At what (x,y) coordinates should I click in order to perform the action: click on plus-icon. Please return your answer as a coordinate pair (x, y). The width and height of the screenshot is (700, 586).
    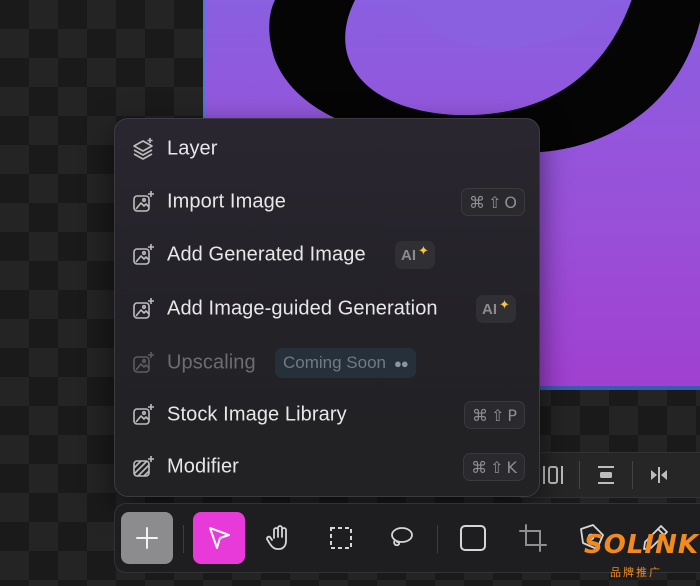
    Looking at the image, I should click on (147, 538).